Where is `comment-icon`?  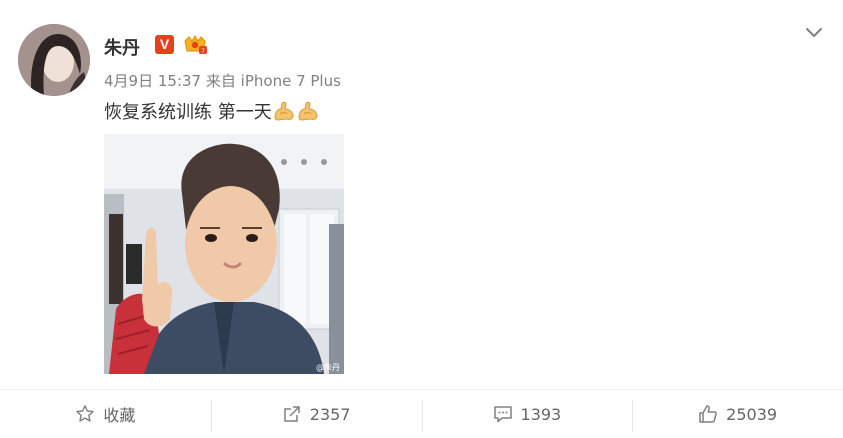 comment-icon is located at coordinates (502, 414).